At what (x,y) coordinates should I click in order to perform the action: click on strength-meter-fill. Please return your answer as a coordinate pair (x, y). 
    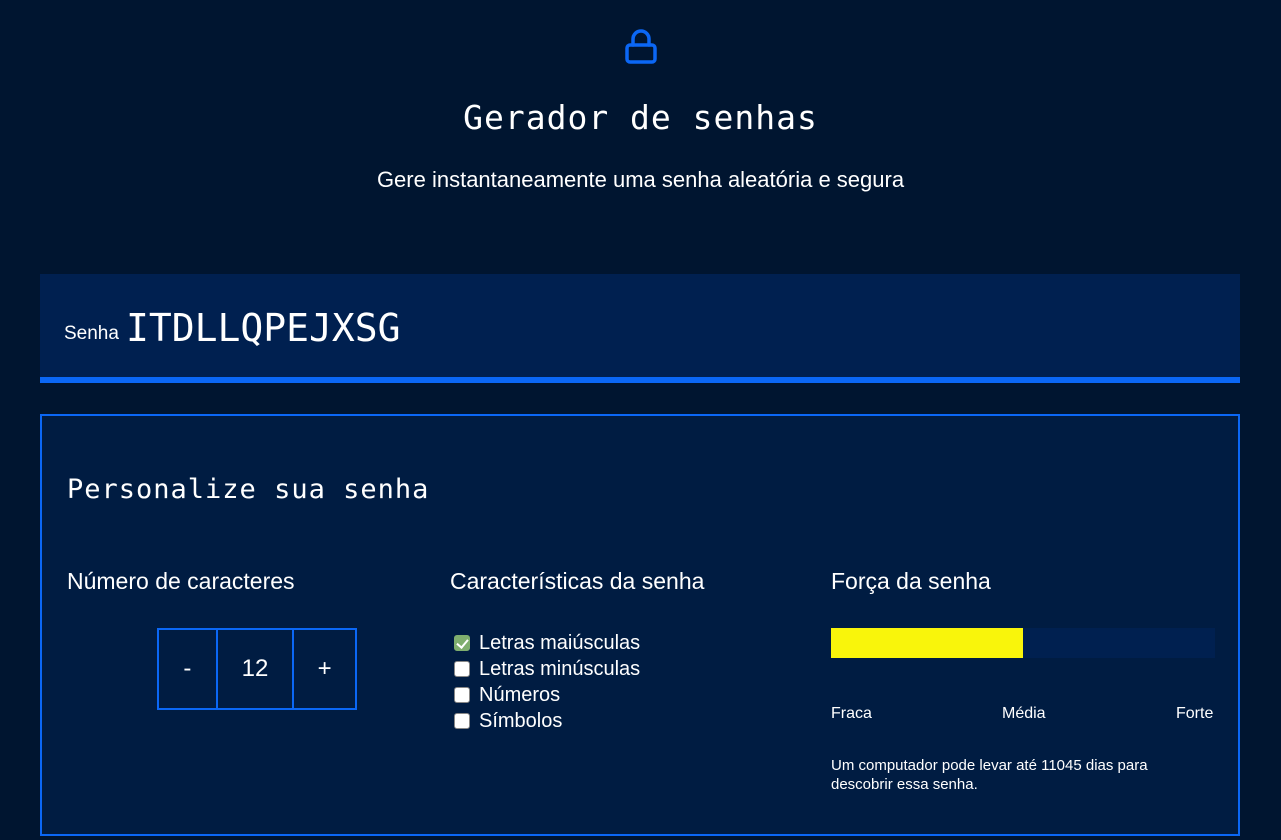
    Looking at the image, I should click on (927, 643).